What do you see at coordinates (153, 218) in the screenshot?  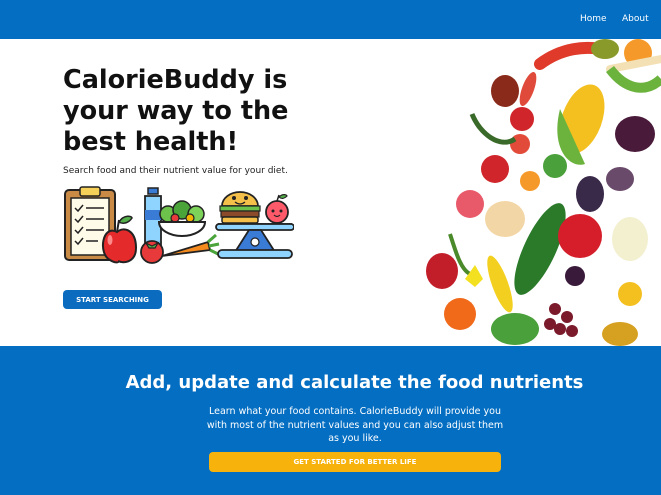 I see `water-bottle-icon` at bounding box center [153, 218].